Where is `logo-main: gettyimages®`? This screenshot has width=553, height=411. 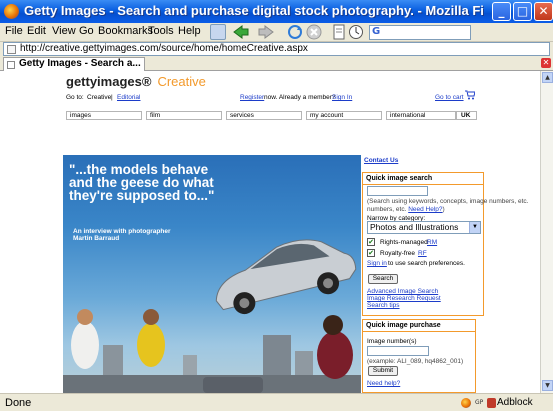
logo-main: gettyimages® is located at coordinates (109, 81).